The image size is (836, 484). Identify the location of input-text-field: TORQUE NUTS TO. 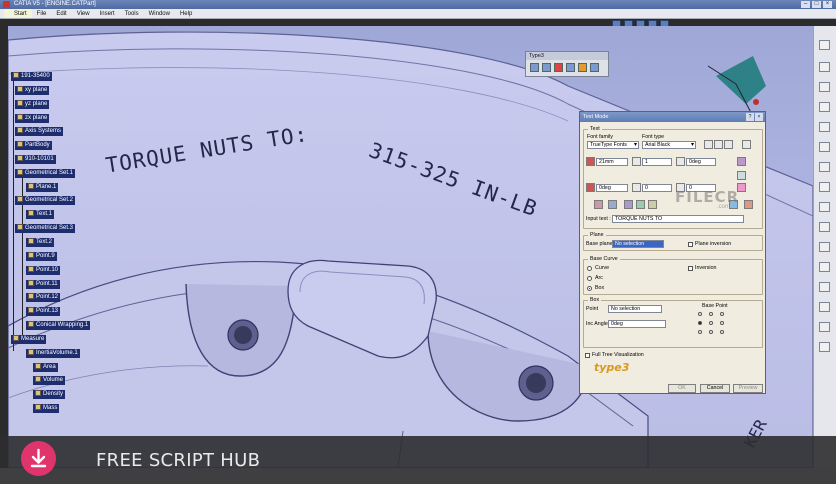
(678, 219).